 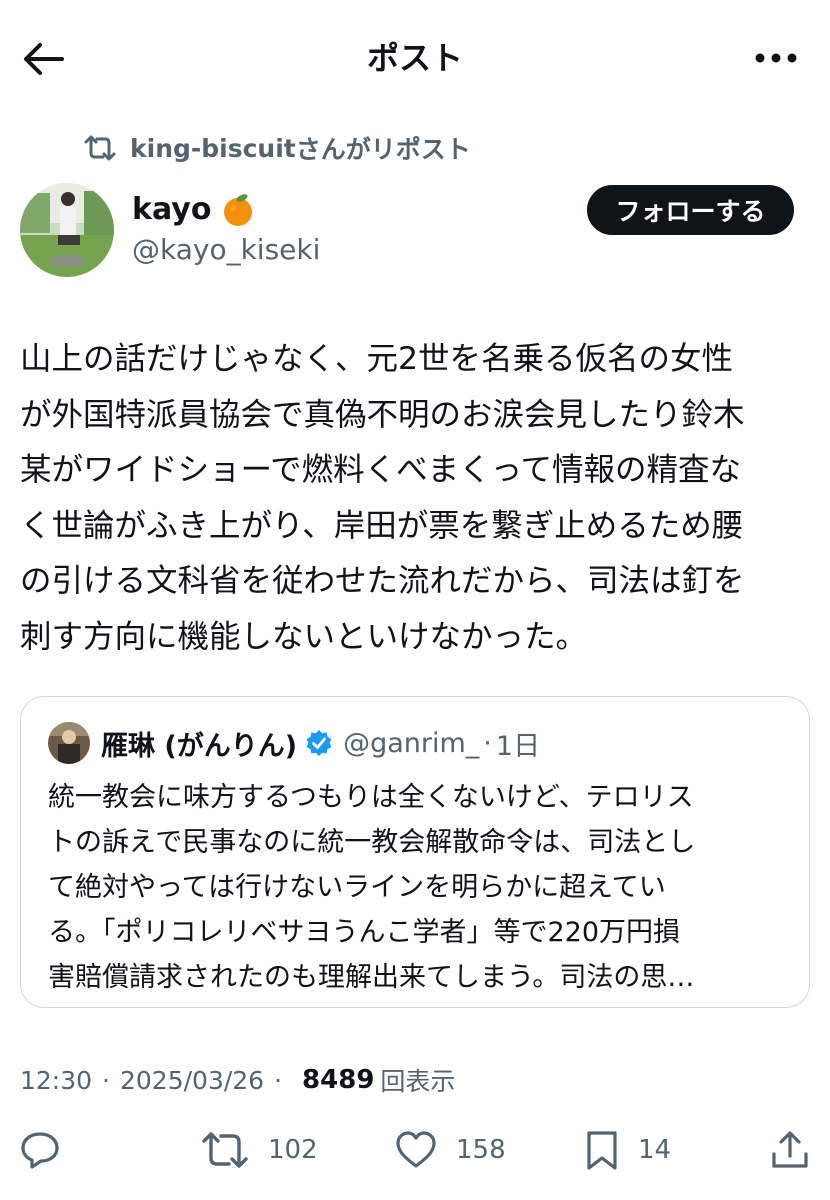 I want to click on repost-button: 102, so click(x=259, y=1150).